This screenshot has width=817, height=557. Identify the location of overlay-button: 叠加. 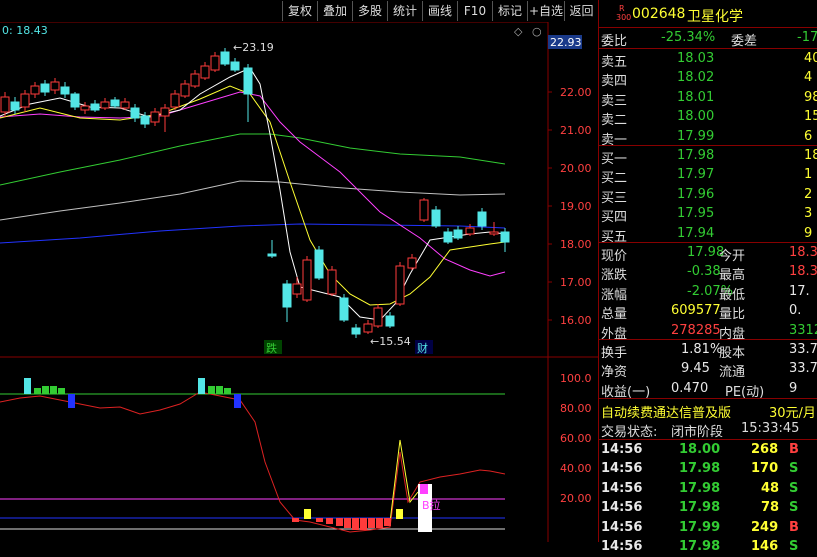
(334, 11).